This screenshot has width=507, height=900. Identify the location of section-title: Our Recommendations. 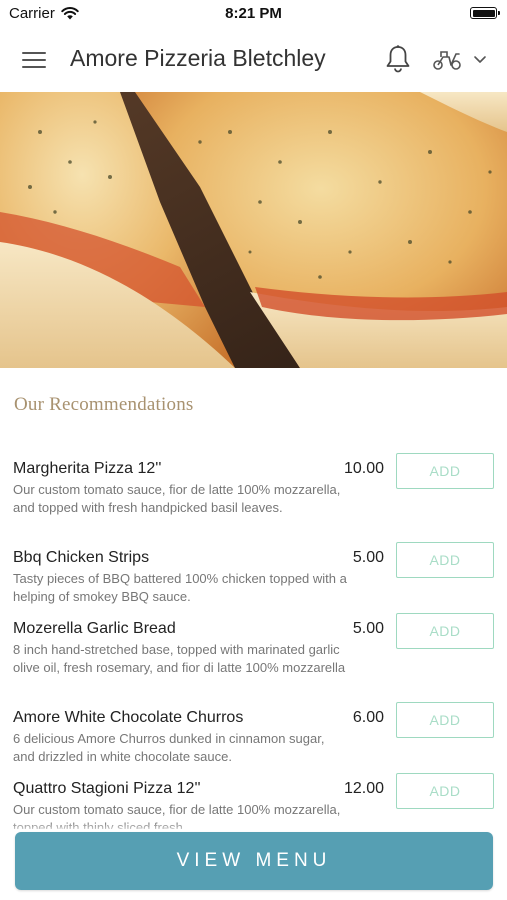
(104, 404).